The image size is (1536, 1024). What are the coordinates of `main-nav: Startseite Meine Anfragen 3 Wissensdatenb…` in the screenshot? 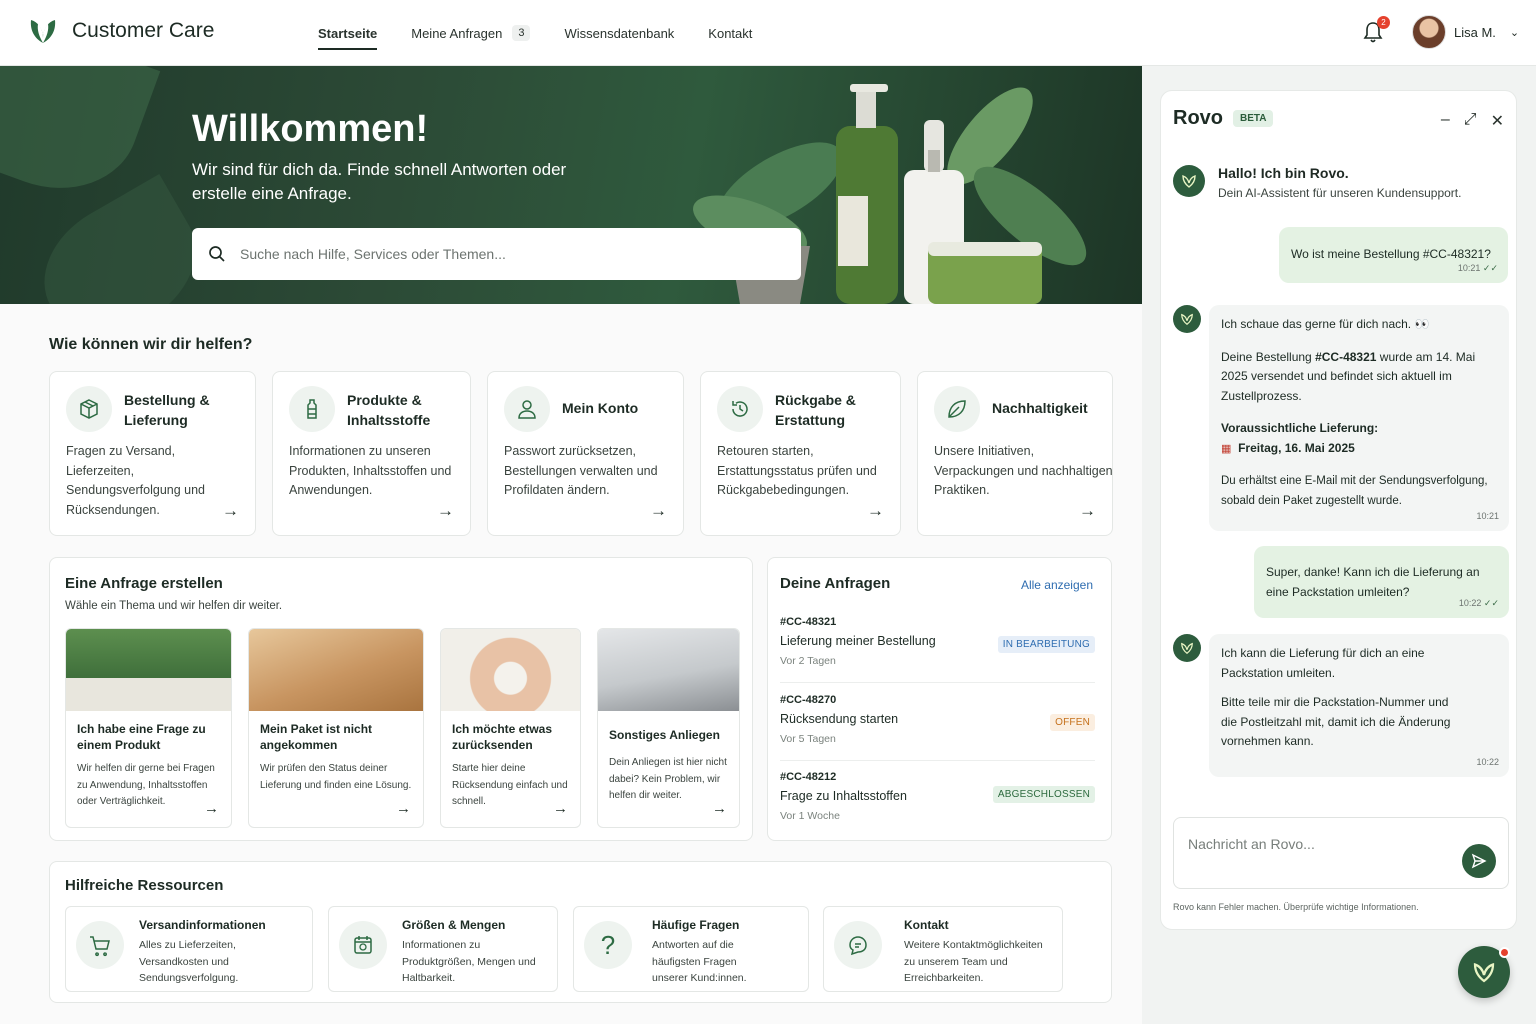 It's located at (535, 33).